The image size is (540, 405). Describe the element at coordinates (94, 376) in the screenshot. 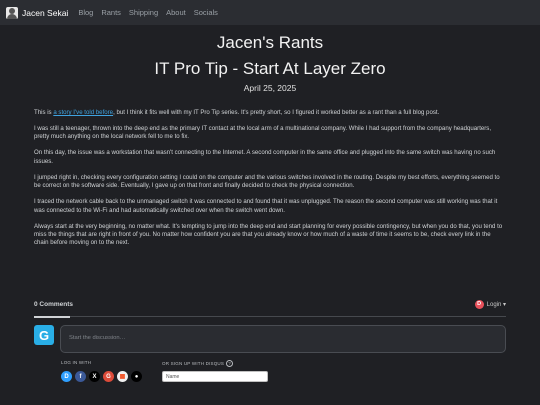

I see `x-login-icon: X` at that location.